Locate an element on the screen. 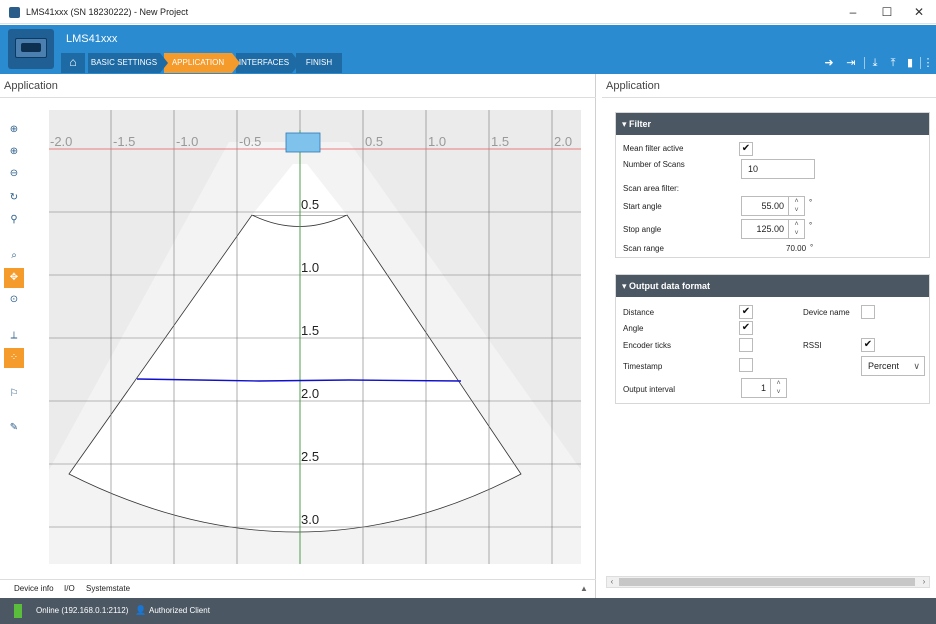  breadcrumb-label: FINISH is located at coordinates (319, 62).